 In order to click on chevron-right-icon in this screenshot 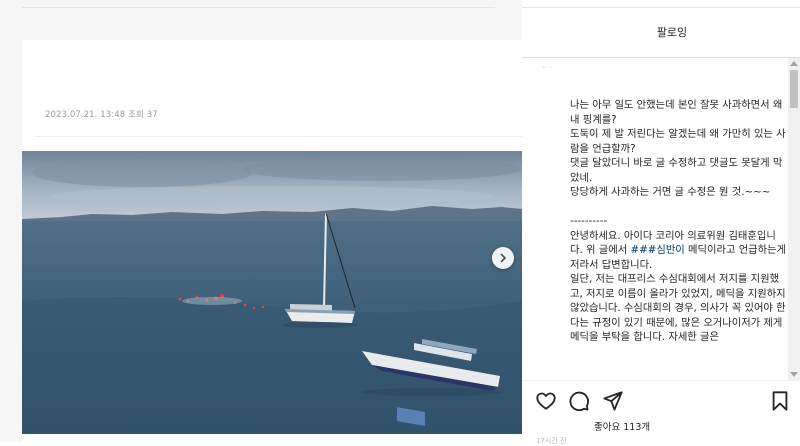, I will do `click(503, 258)`.